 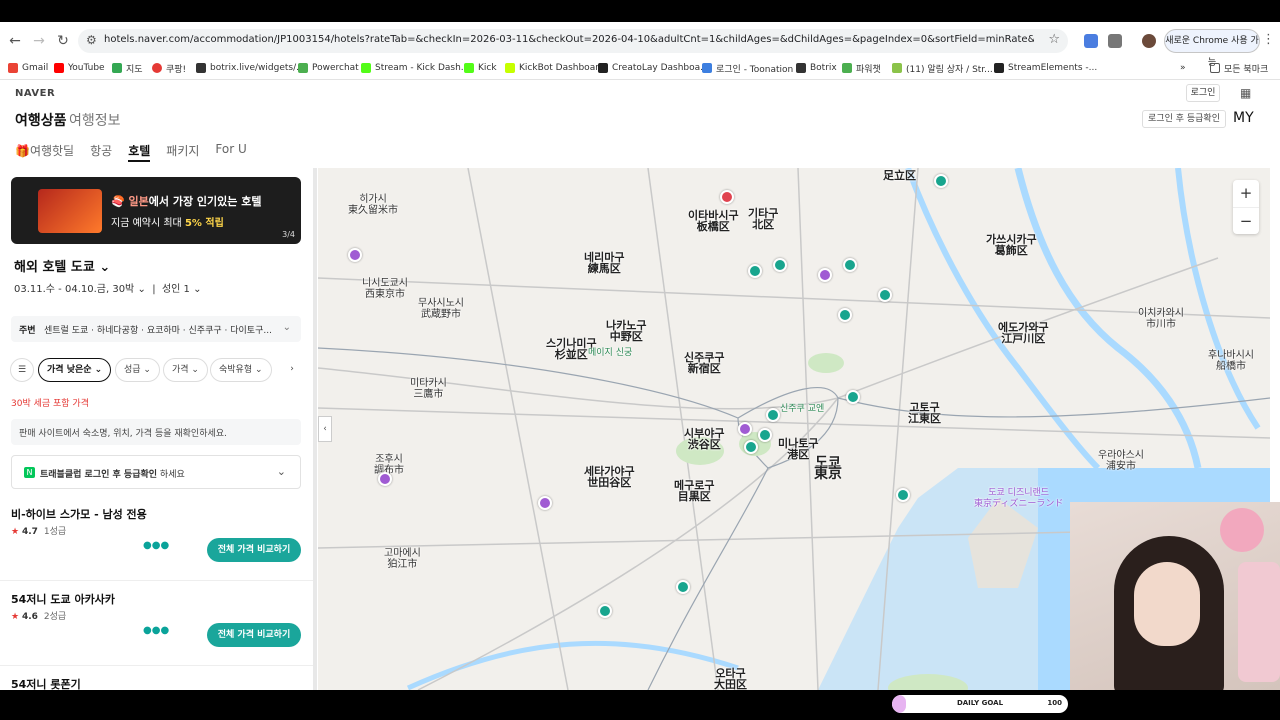 I want to click on apps-grid-icon: ▦, so click(x=1245, y=93).